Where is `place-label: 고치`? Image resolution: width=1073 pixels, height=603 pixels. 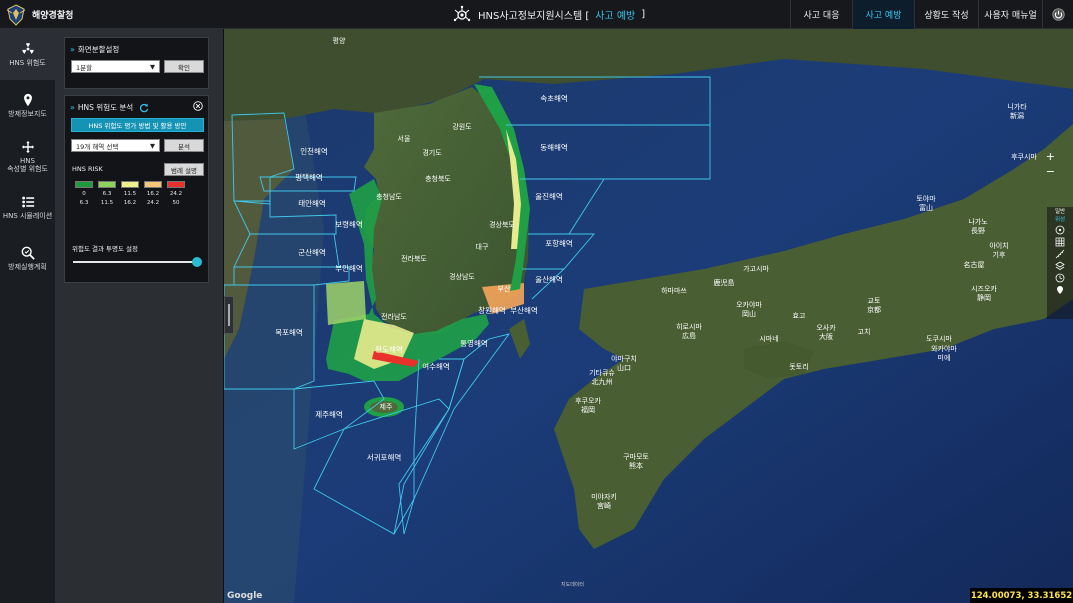 place-label: 고치 is located at coordinates (864, 331).